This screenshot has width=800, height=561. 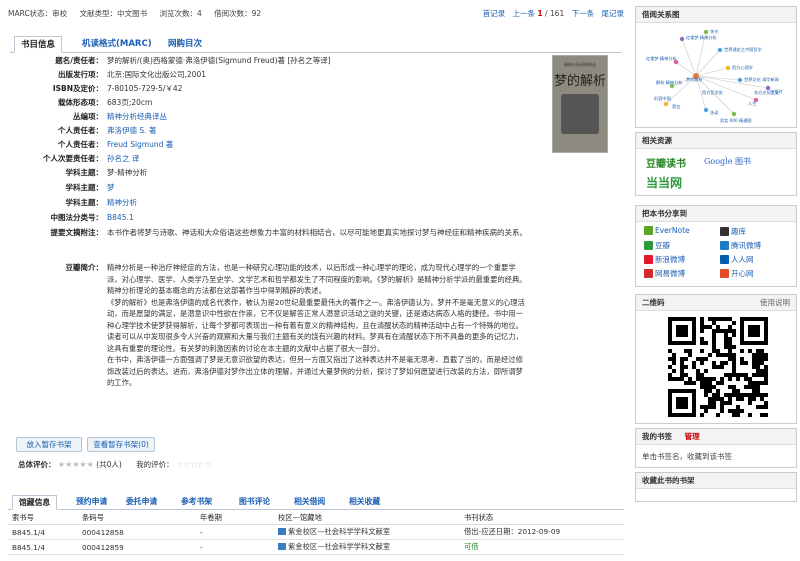 What do you see at coordinates (736, 120) in the screenshot?
I see `graph-node-label: 男女 600 精通图` at bounding box center [736, 120].